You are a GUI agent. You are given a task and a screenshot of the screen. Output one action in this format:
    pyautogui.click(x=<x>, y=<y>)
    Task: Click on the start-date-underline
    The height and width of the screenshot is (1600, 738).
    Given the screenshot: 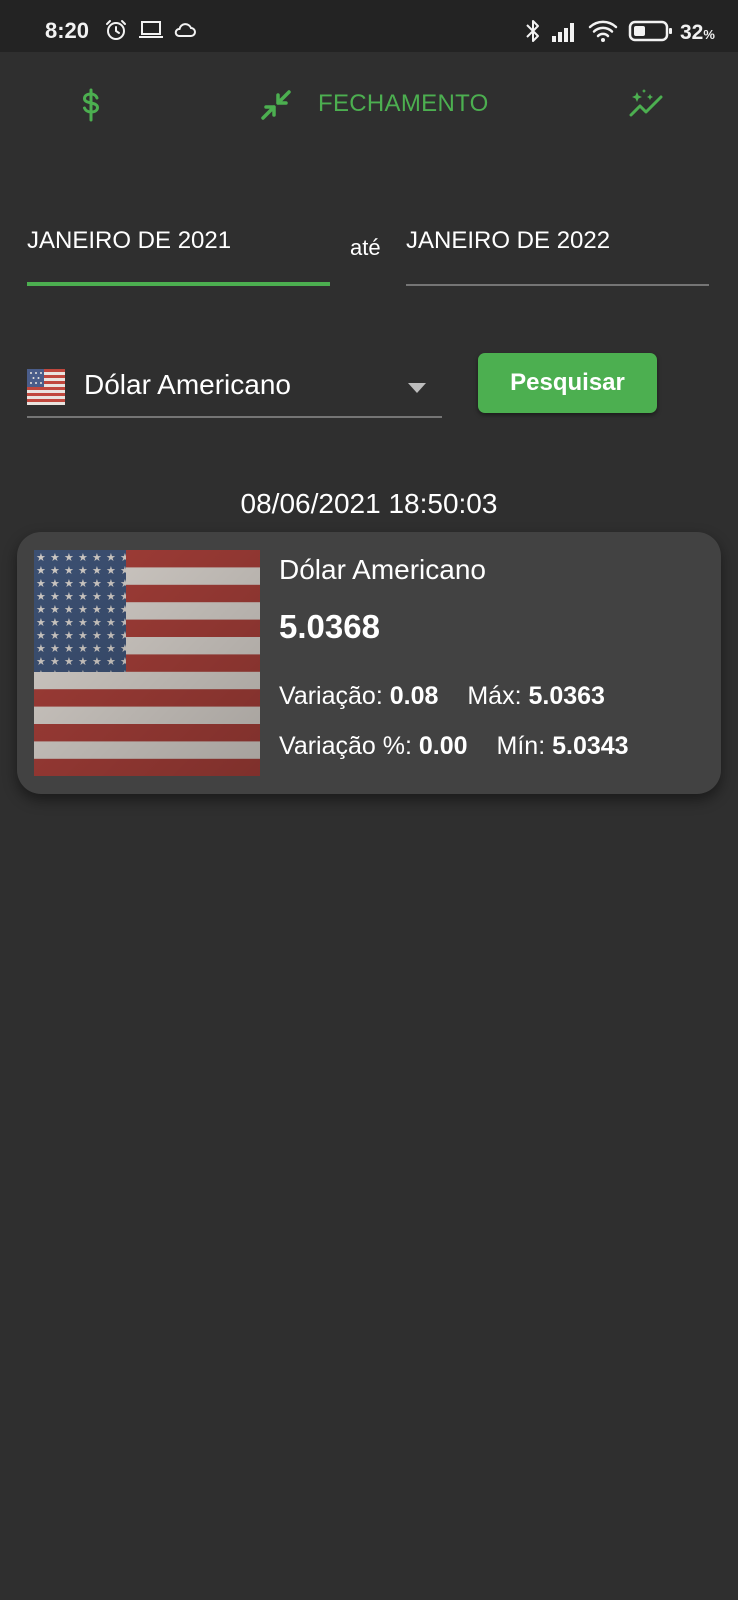 What is the action you would take?
    pyautogui.click(x=178, y=284)
    